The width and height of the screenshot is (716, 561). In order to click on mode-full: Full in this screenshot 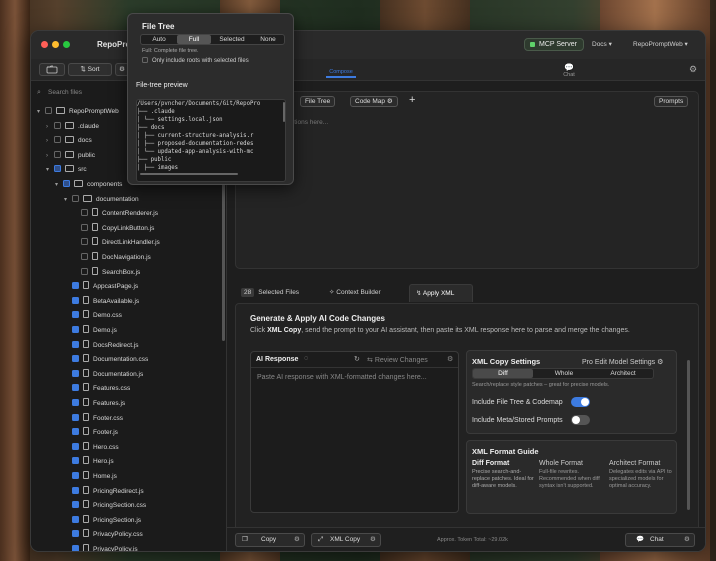, I will do `click(194, 39)`.